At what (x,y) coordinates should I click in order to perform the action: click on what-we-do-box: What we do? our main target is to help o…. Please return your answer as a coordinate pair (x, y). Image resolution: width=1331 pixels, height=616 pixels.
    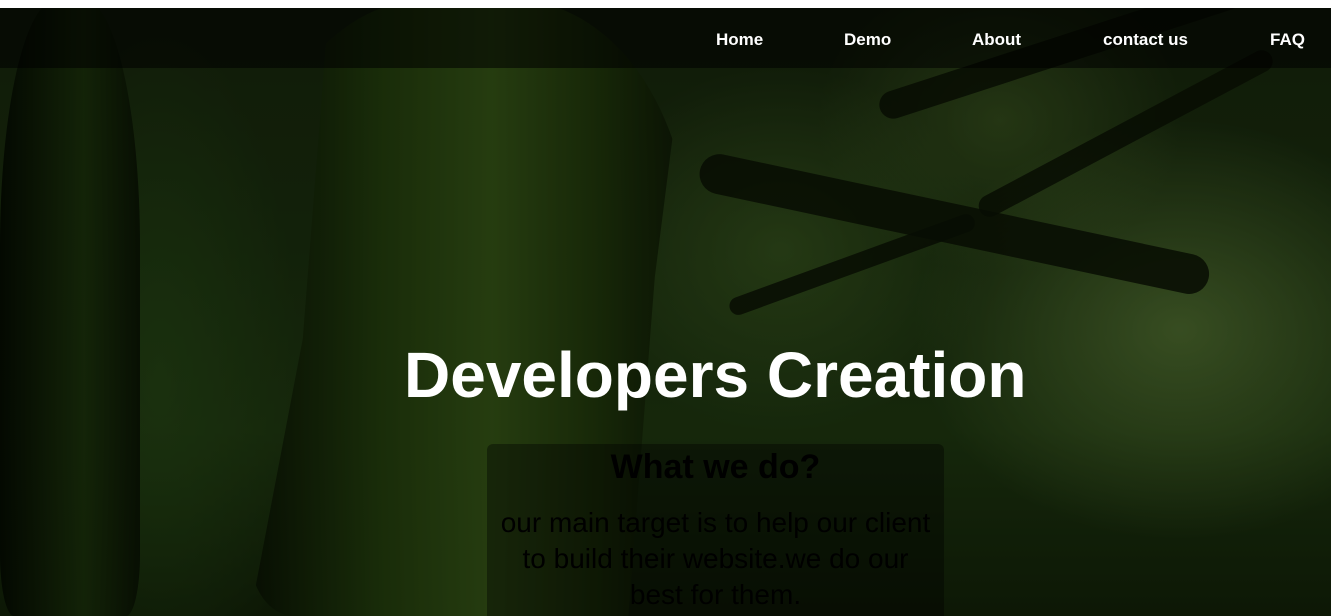
    Looking at the image, I should click on (715, 530).